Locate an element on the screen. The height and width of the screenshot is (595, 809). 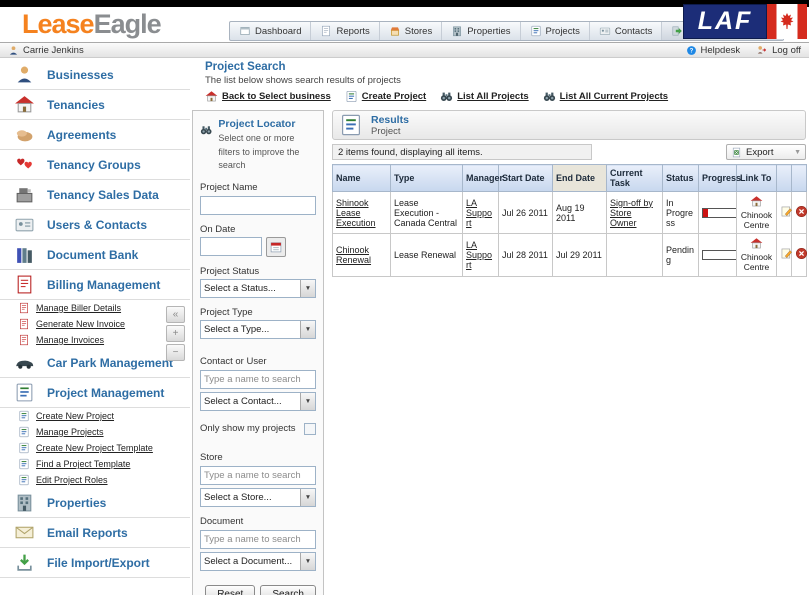
maple-leaf-icon is located at coordinates (787, 22).